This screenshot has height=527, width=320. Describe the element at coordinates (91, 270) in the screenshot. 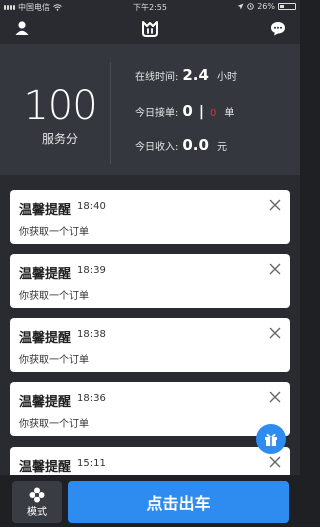

I see `notification-time: 18:39` at that location.